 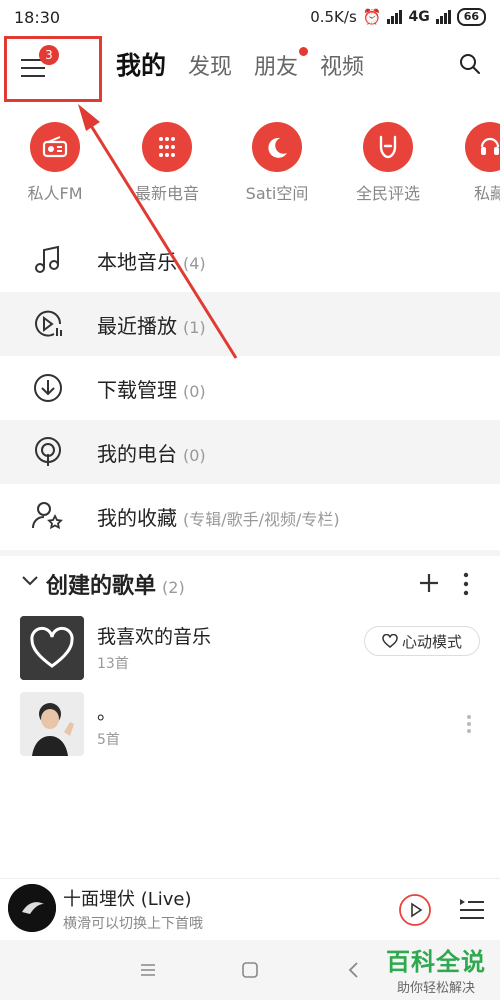 I want to click on list-item-downloads: 下载管理 (0), so click(x=250, y=388).